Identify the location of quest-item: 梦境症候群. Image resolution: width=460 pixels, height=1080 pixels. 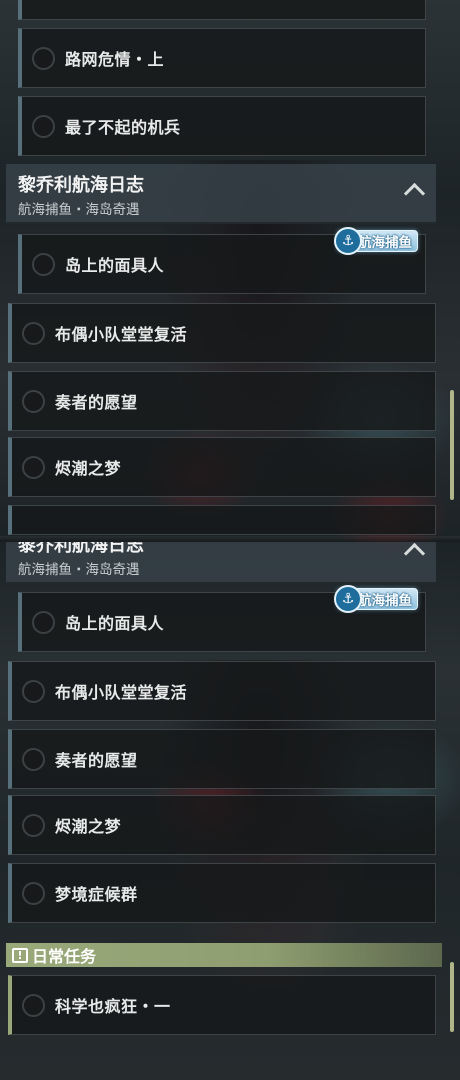
(222, 893).